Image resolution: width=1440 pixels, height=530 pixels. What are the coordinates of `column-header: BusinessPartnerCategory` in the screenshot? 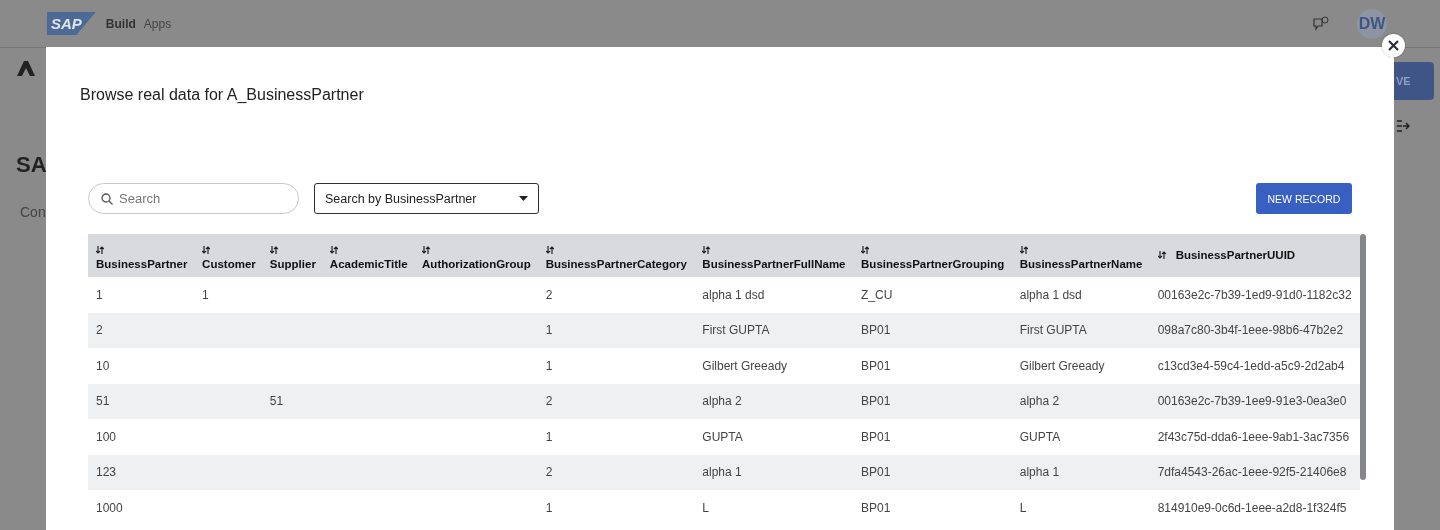 It's located at (616, 255).